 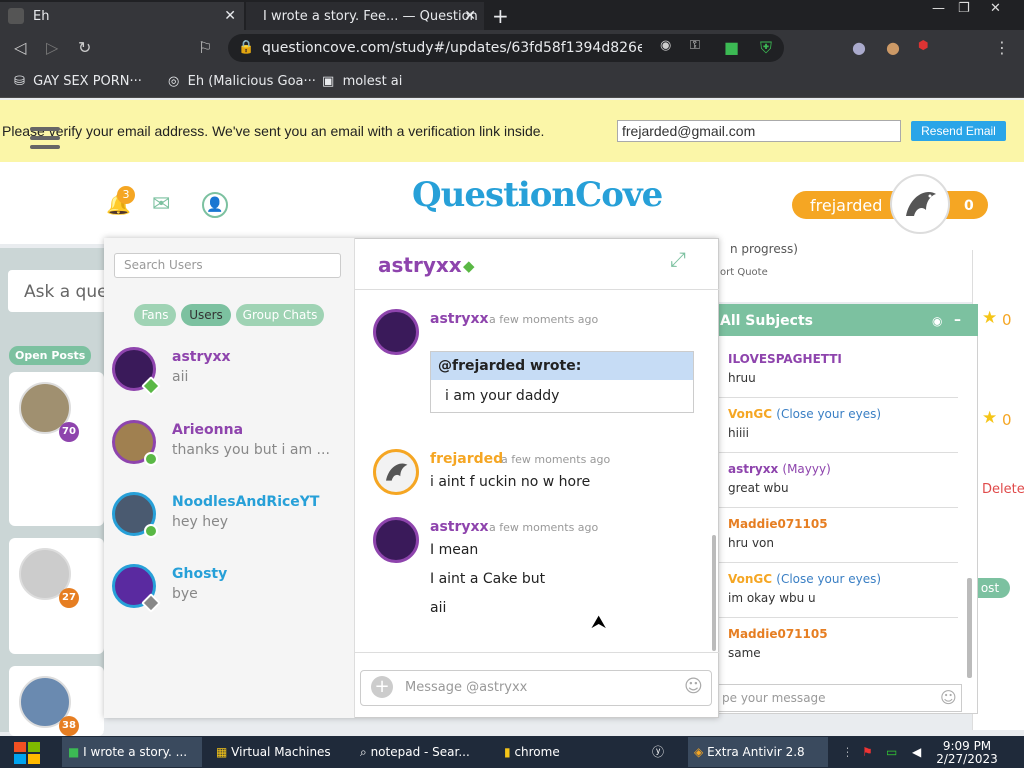 I want to click on site-logo: QuestionCove, so click(x=537, y=195).